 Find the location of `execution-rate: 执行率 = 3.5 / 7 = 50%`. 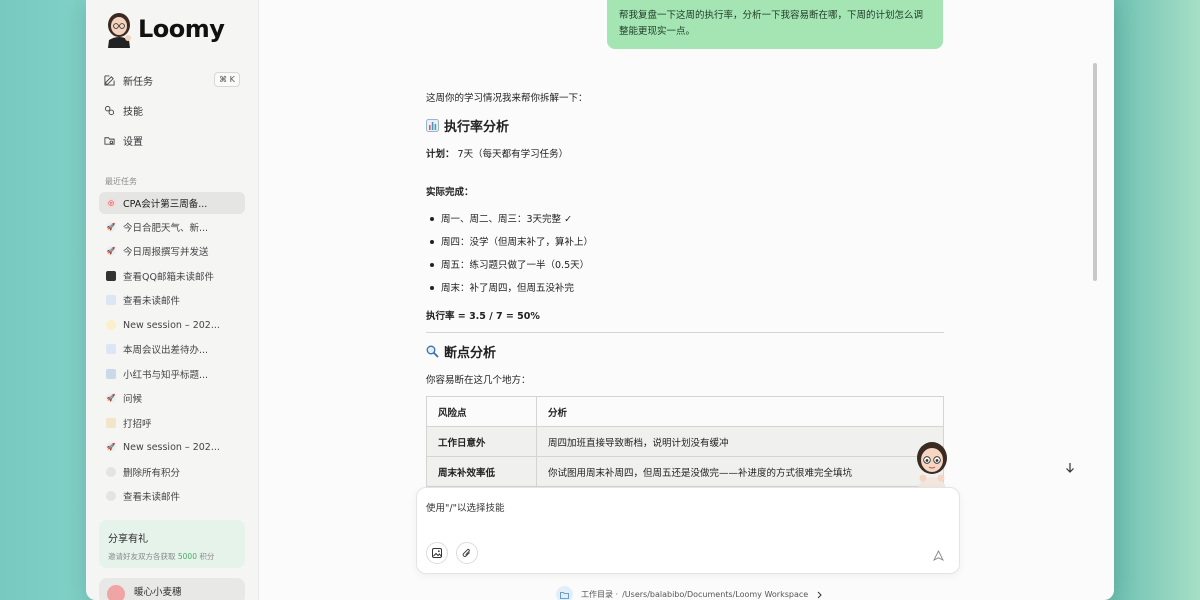

execution-rate: 执行率 = 3.5 / 7 = 50% is located at coordinates (483, 316).